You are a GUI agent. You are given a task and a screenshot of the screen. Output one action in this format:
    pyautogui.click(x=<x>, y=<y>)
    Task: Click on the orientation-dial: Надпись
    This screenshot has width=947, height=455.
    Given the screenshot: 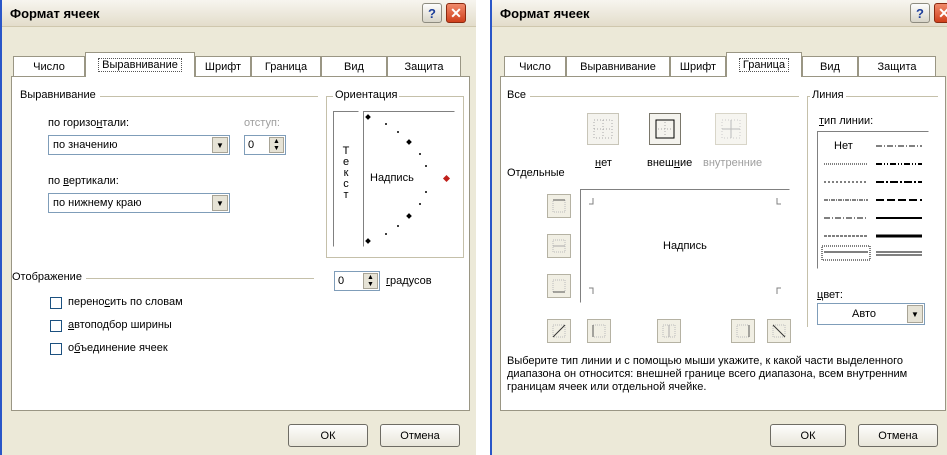 What is the action you would take?
    pyautogui.click(x=409, y=179)
    